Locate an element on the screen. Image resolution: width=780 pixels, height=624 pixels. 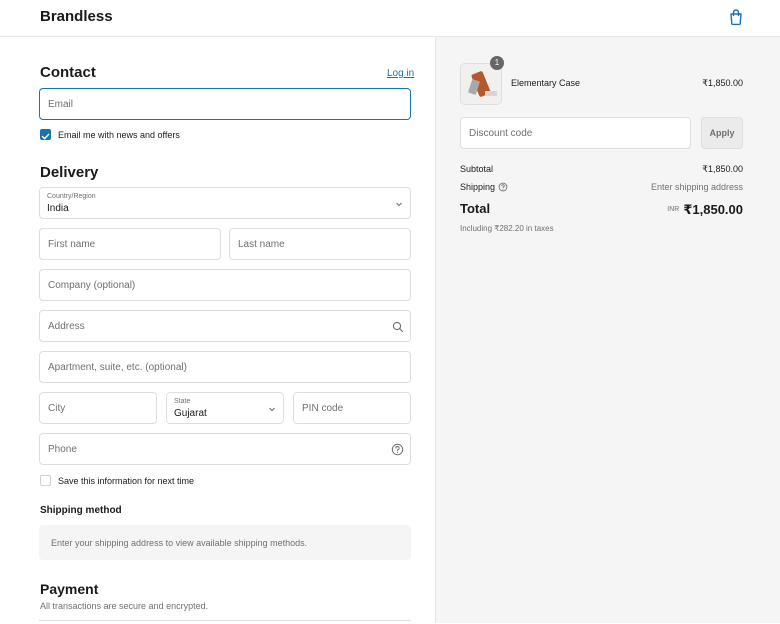
last-name-field is located at coordinates (320, 244).